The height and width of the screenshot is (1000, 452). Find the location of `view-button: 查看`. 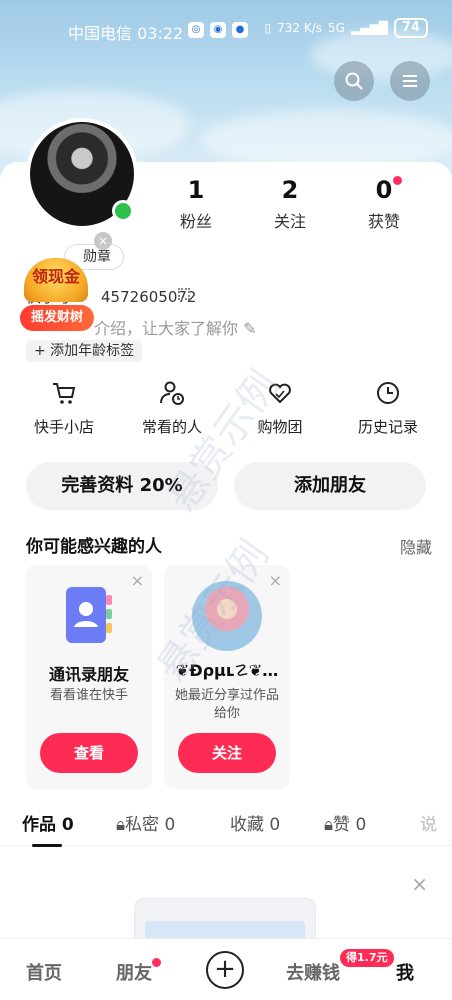

view-button: 查看 is located at coordinates (89, 753).